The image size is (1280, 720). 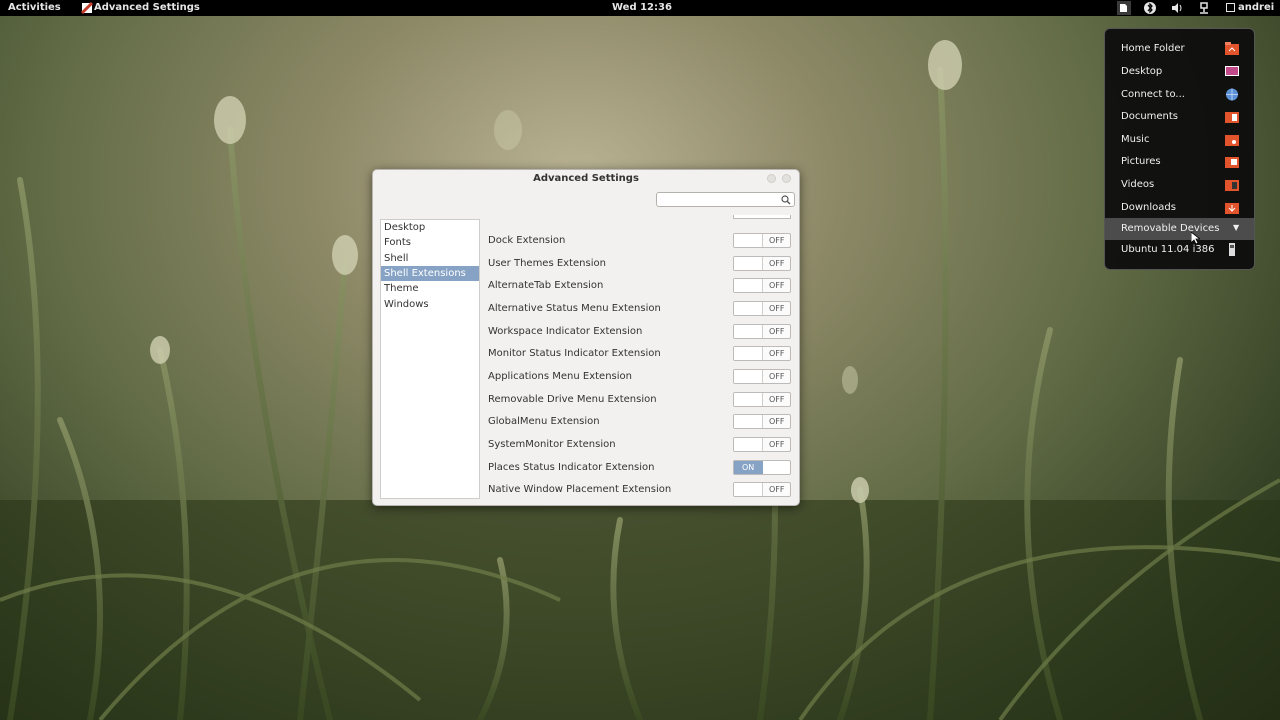 I want to click on extension-row: Removable Drive Menu Extension OFF, so click(x=638, y=400).